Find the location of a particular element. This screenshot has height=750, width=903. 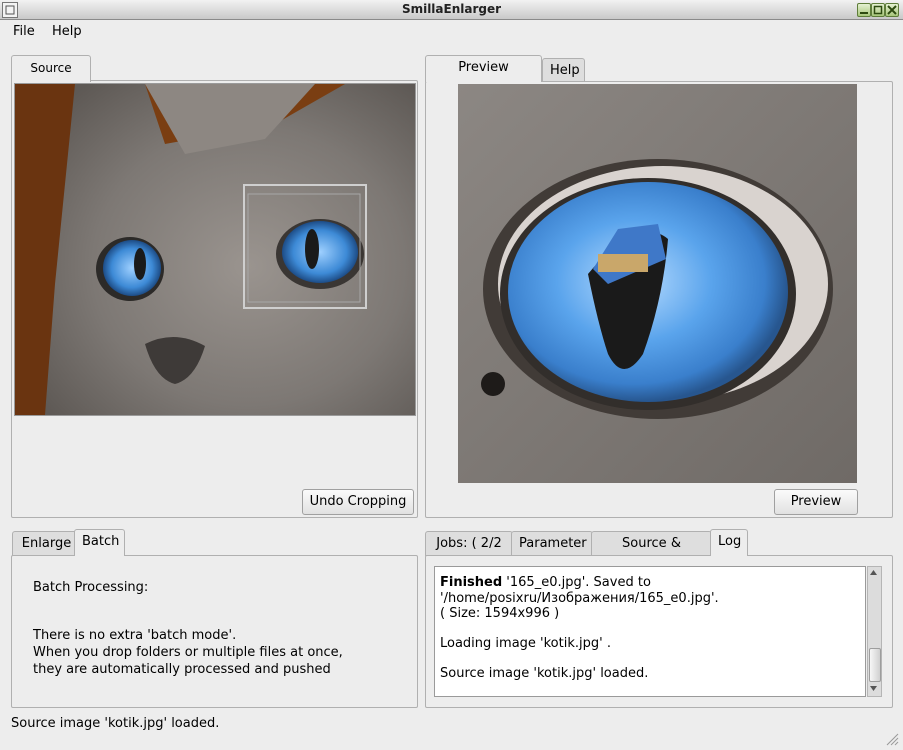

close-icon is located at coordinates (892, 10).